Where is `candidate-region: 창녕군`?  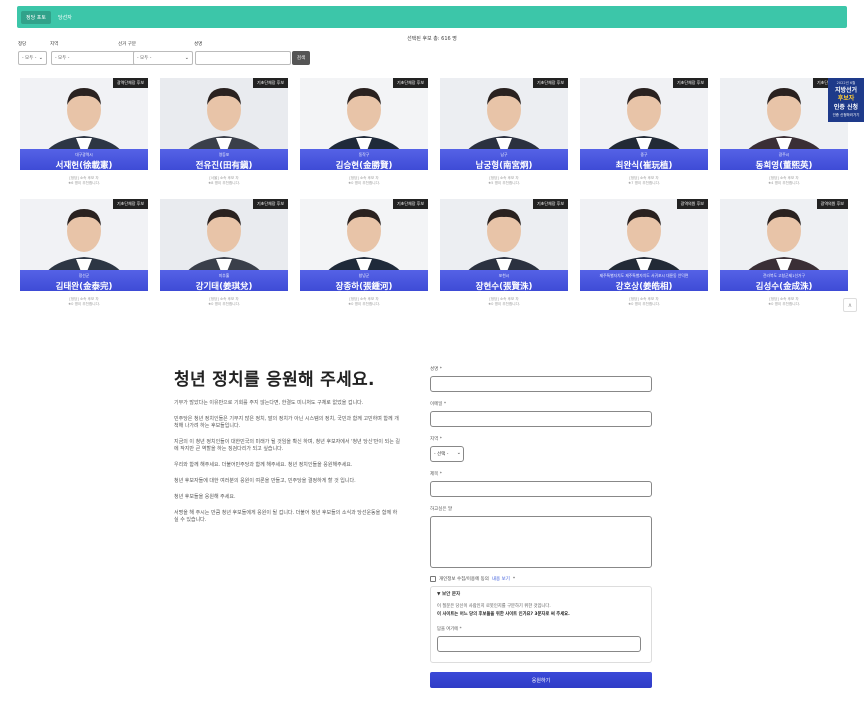 candidate-region: 창녕군 is located at coordinates (364, 275).